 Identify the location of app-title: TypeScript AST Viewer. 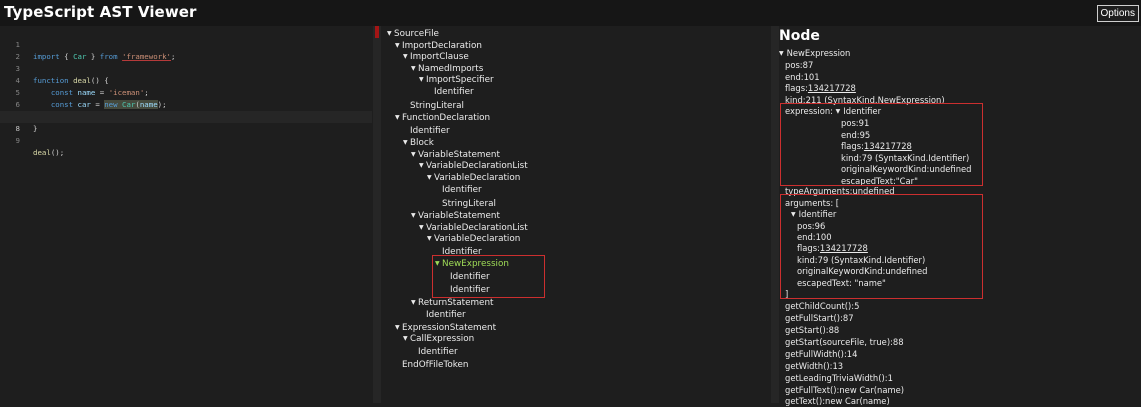
(100, 12).